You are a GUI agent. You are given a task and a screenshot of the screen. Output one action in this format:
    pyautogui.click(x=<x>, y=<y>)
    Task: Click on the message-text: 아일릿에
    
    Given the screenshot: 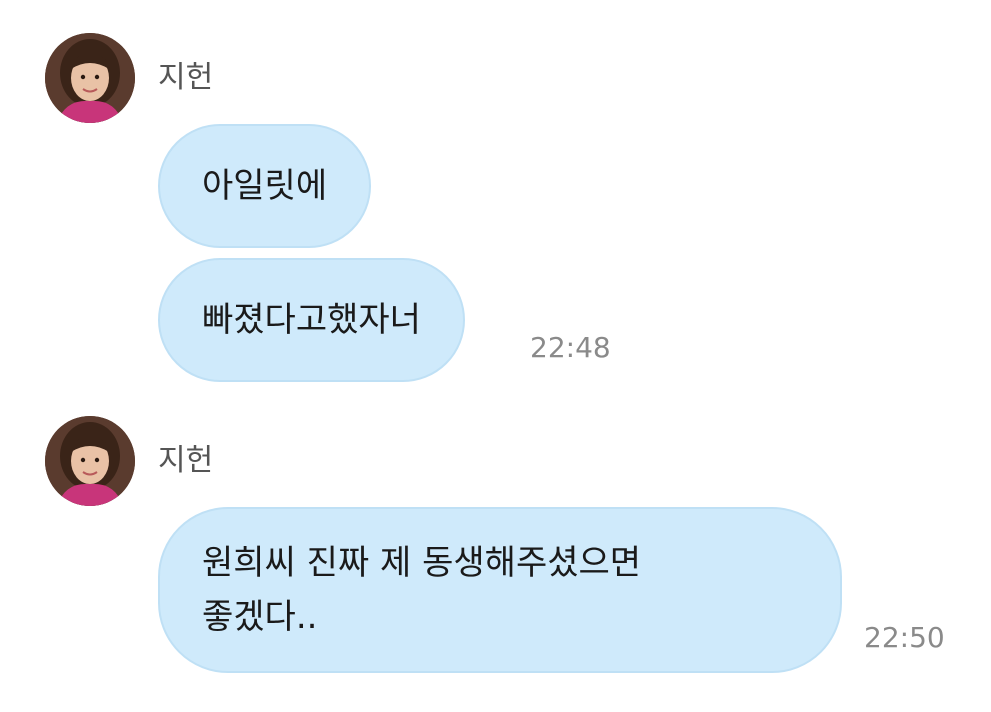 What is the action you would take?
    pyautogui.click(x=265, y=186)
    